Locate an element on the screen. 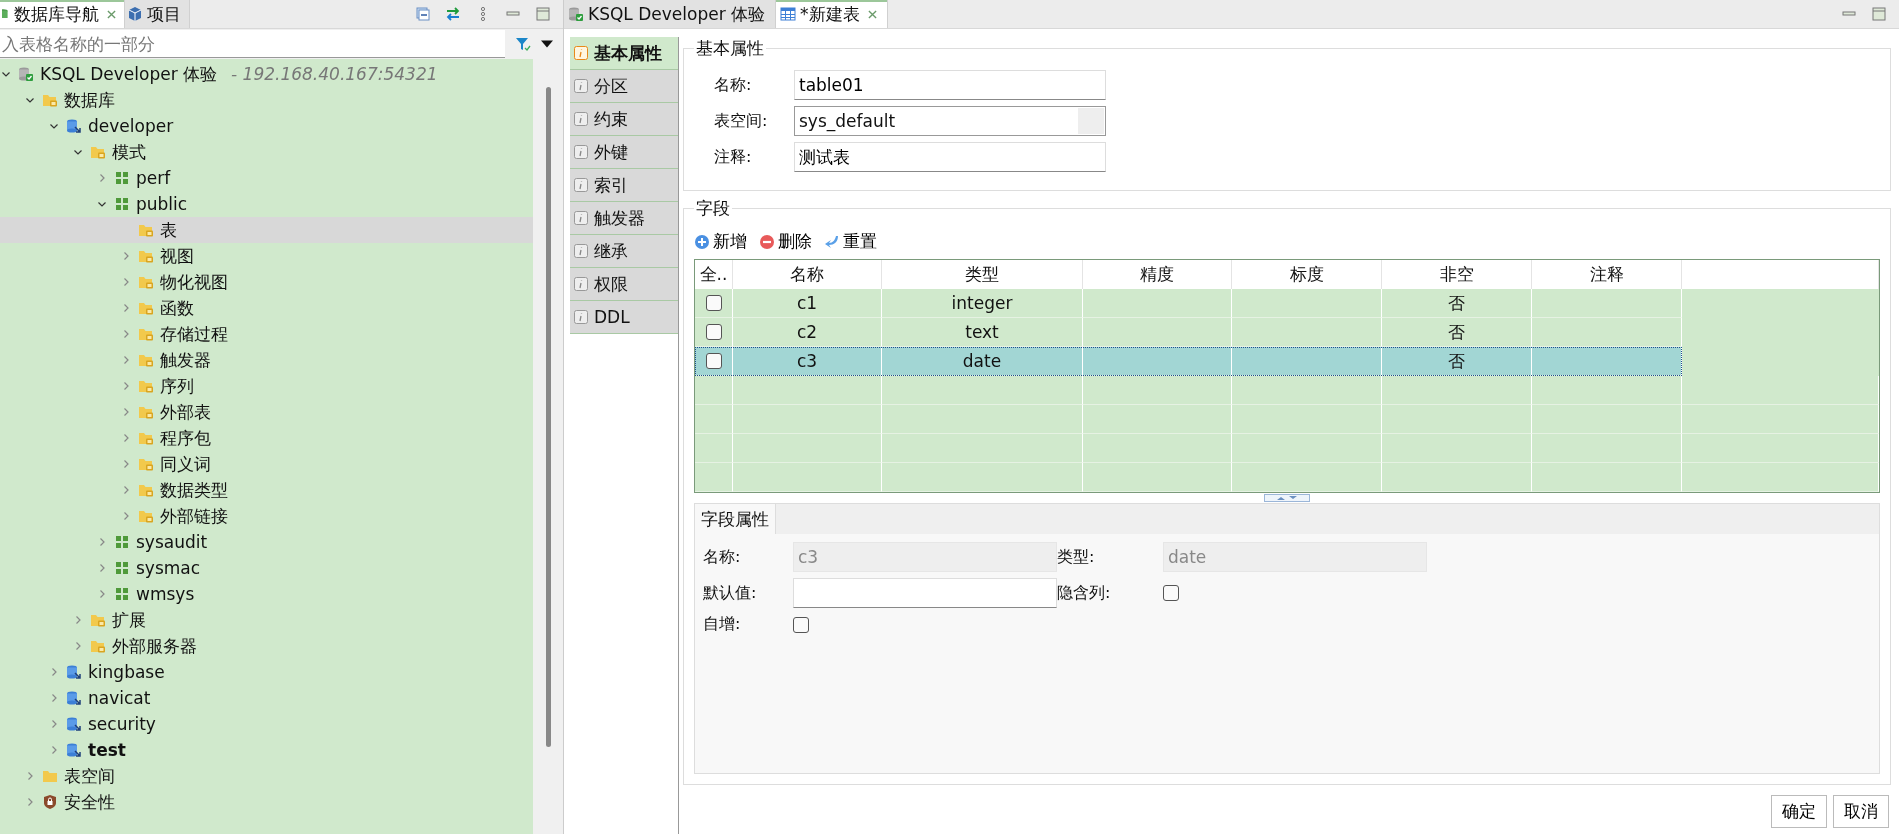 The width and height of the screenshot is (1899, 834). collapse-all-icon is located at coordinates (423, 14).